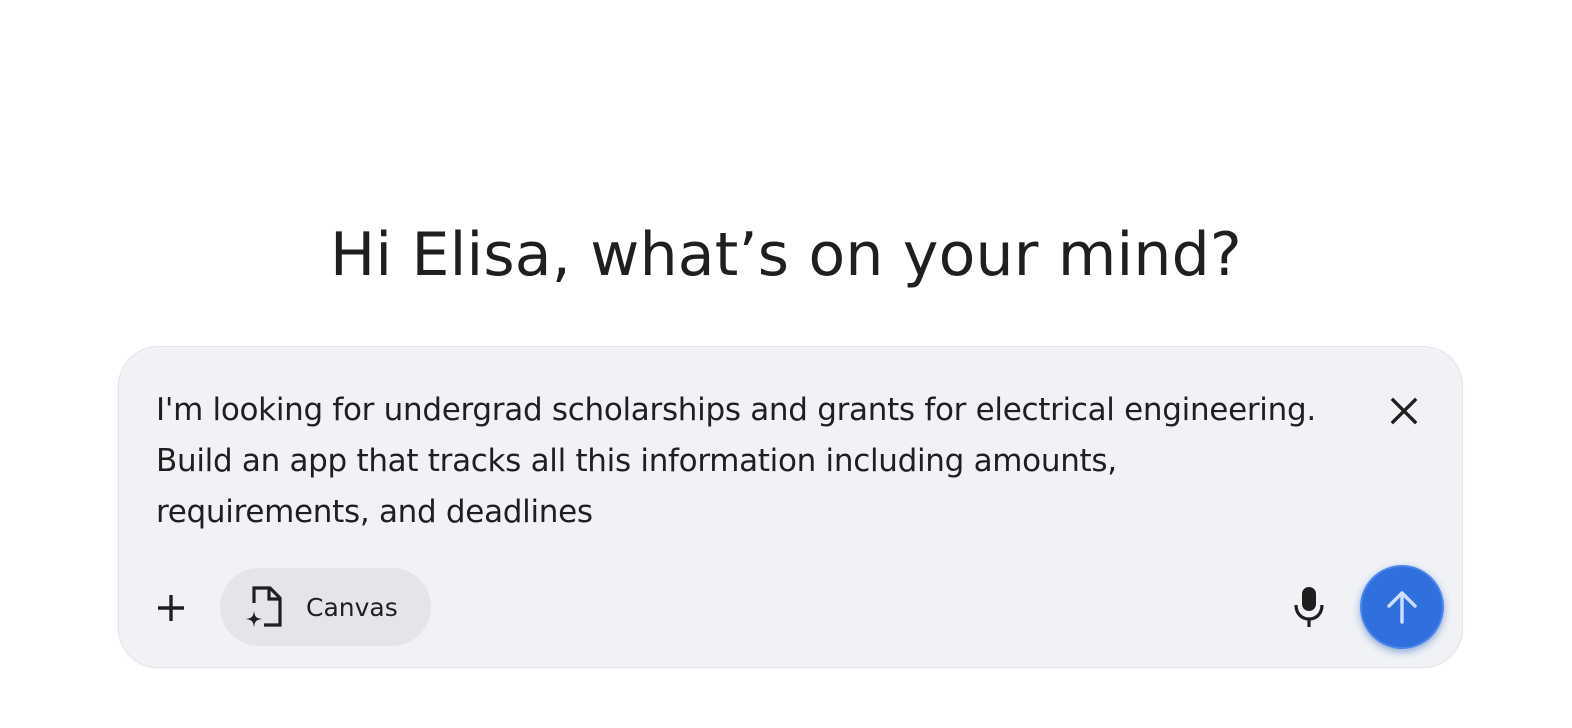 This screenshot has width=1572, height=728. I want to click on plus-icon, so click(171, 608).